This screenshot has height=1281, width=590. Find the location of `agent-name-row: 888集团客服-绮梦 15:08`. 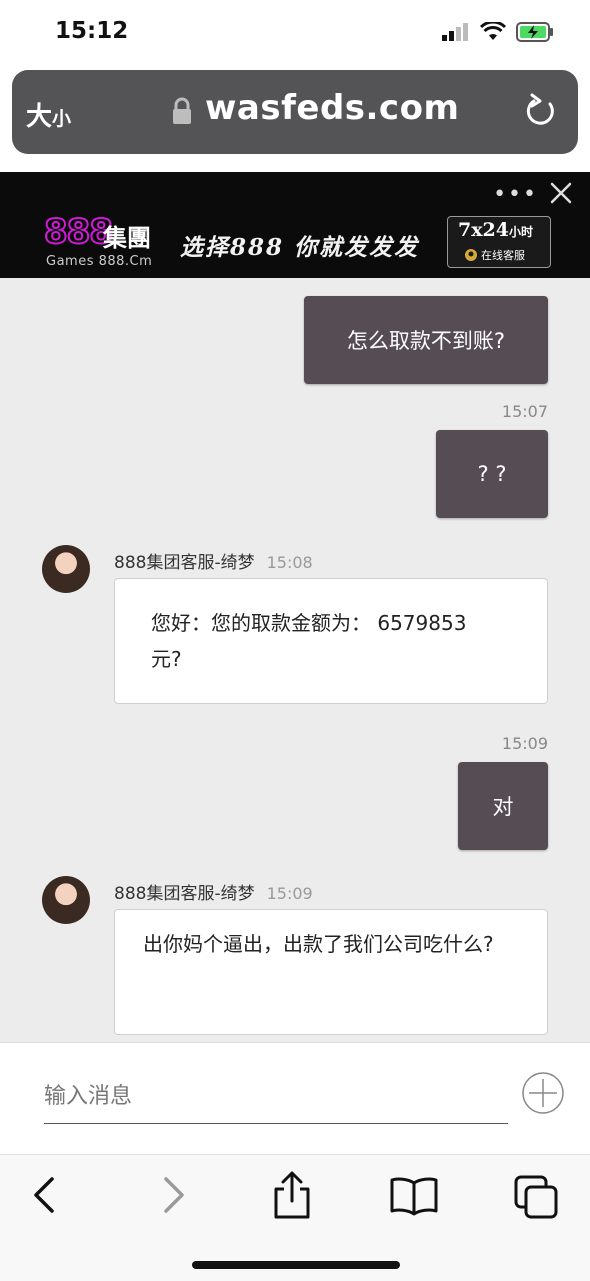

agent-name-row: 888集团客服-绮梦 15:08 is located at coordinates (213, 560).